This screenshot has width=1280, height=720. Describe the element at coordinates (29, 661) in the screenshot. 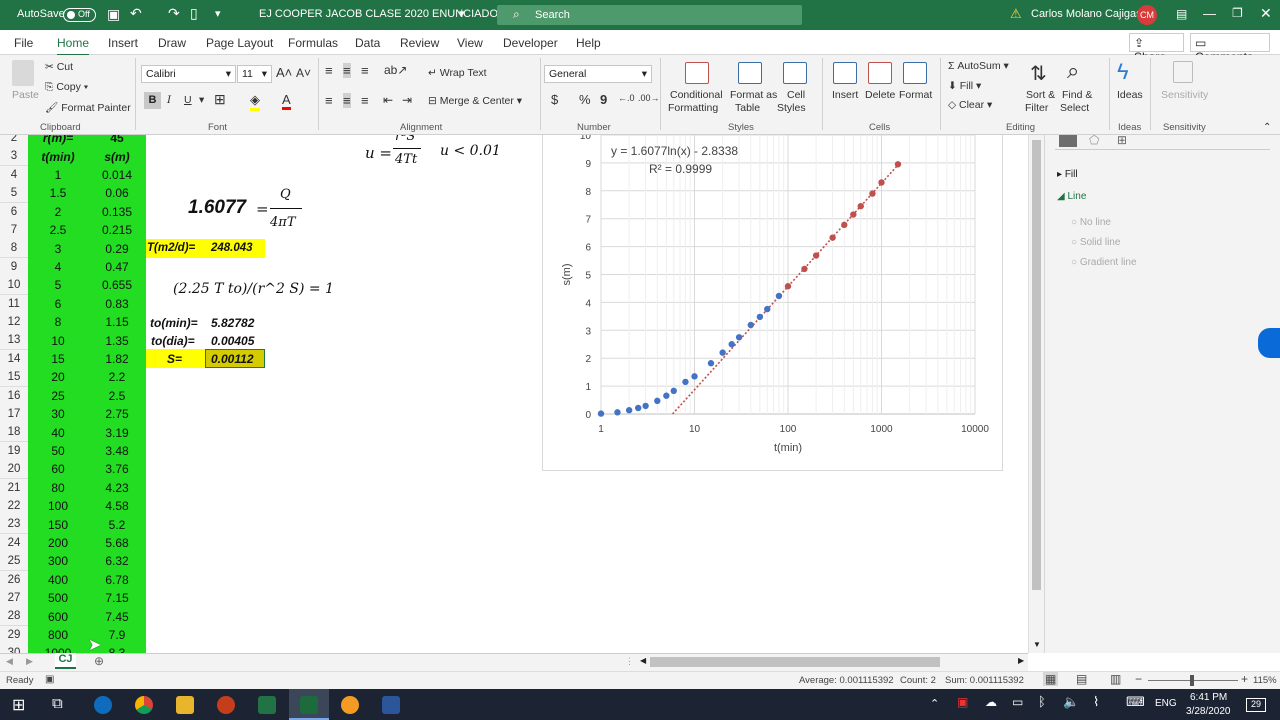

I see `next-sheet-icon: ▶` at that location.